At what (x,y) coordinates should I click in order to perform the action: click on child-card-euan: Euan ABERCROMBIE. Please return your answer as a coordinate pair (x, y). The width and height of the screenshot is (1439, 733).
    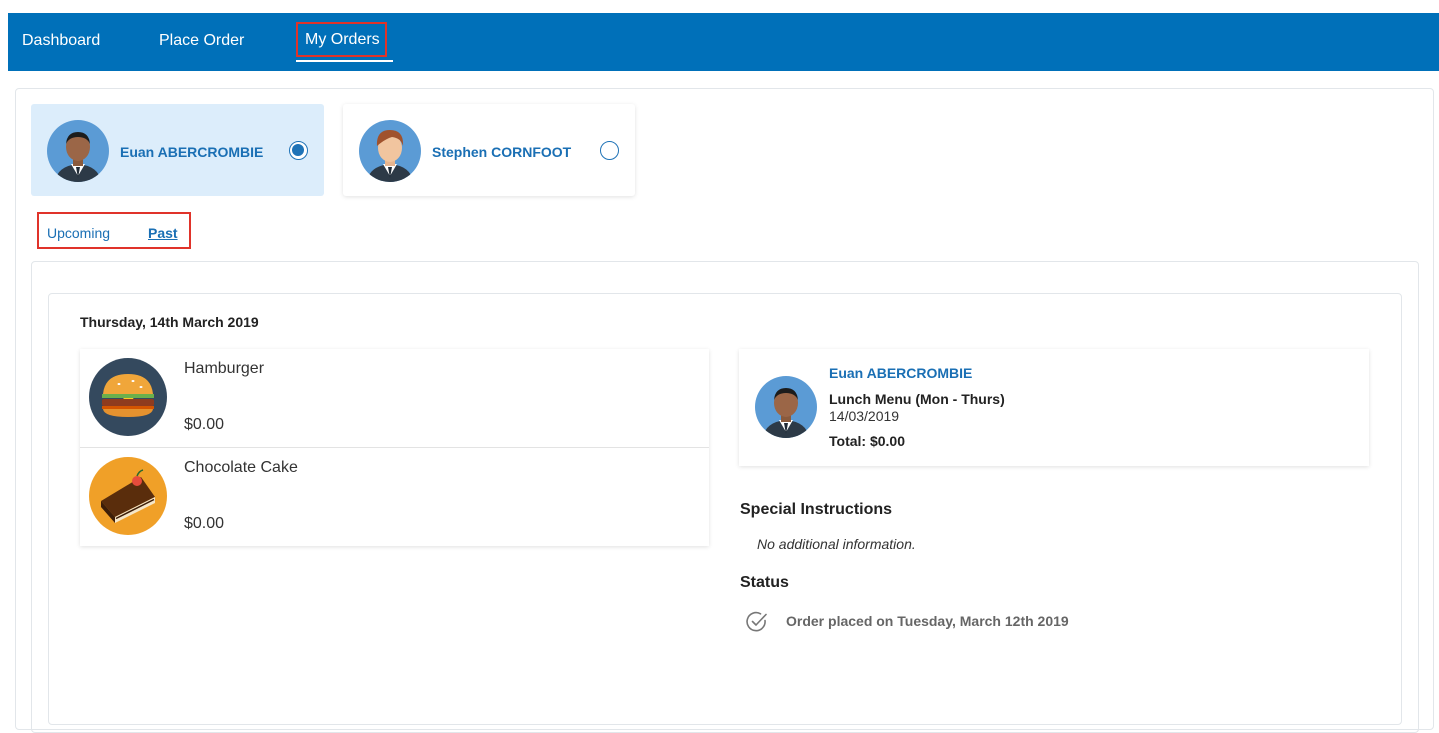
    Looking at the image, I should click on (177, 150).